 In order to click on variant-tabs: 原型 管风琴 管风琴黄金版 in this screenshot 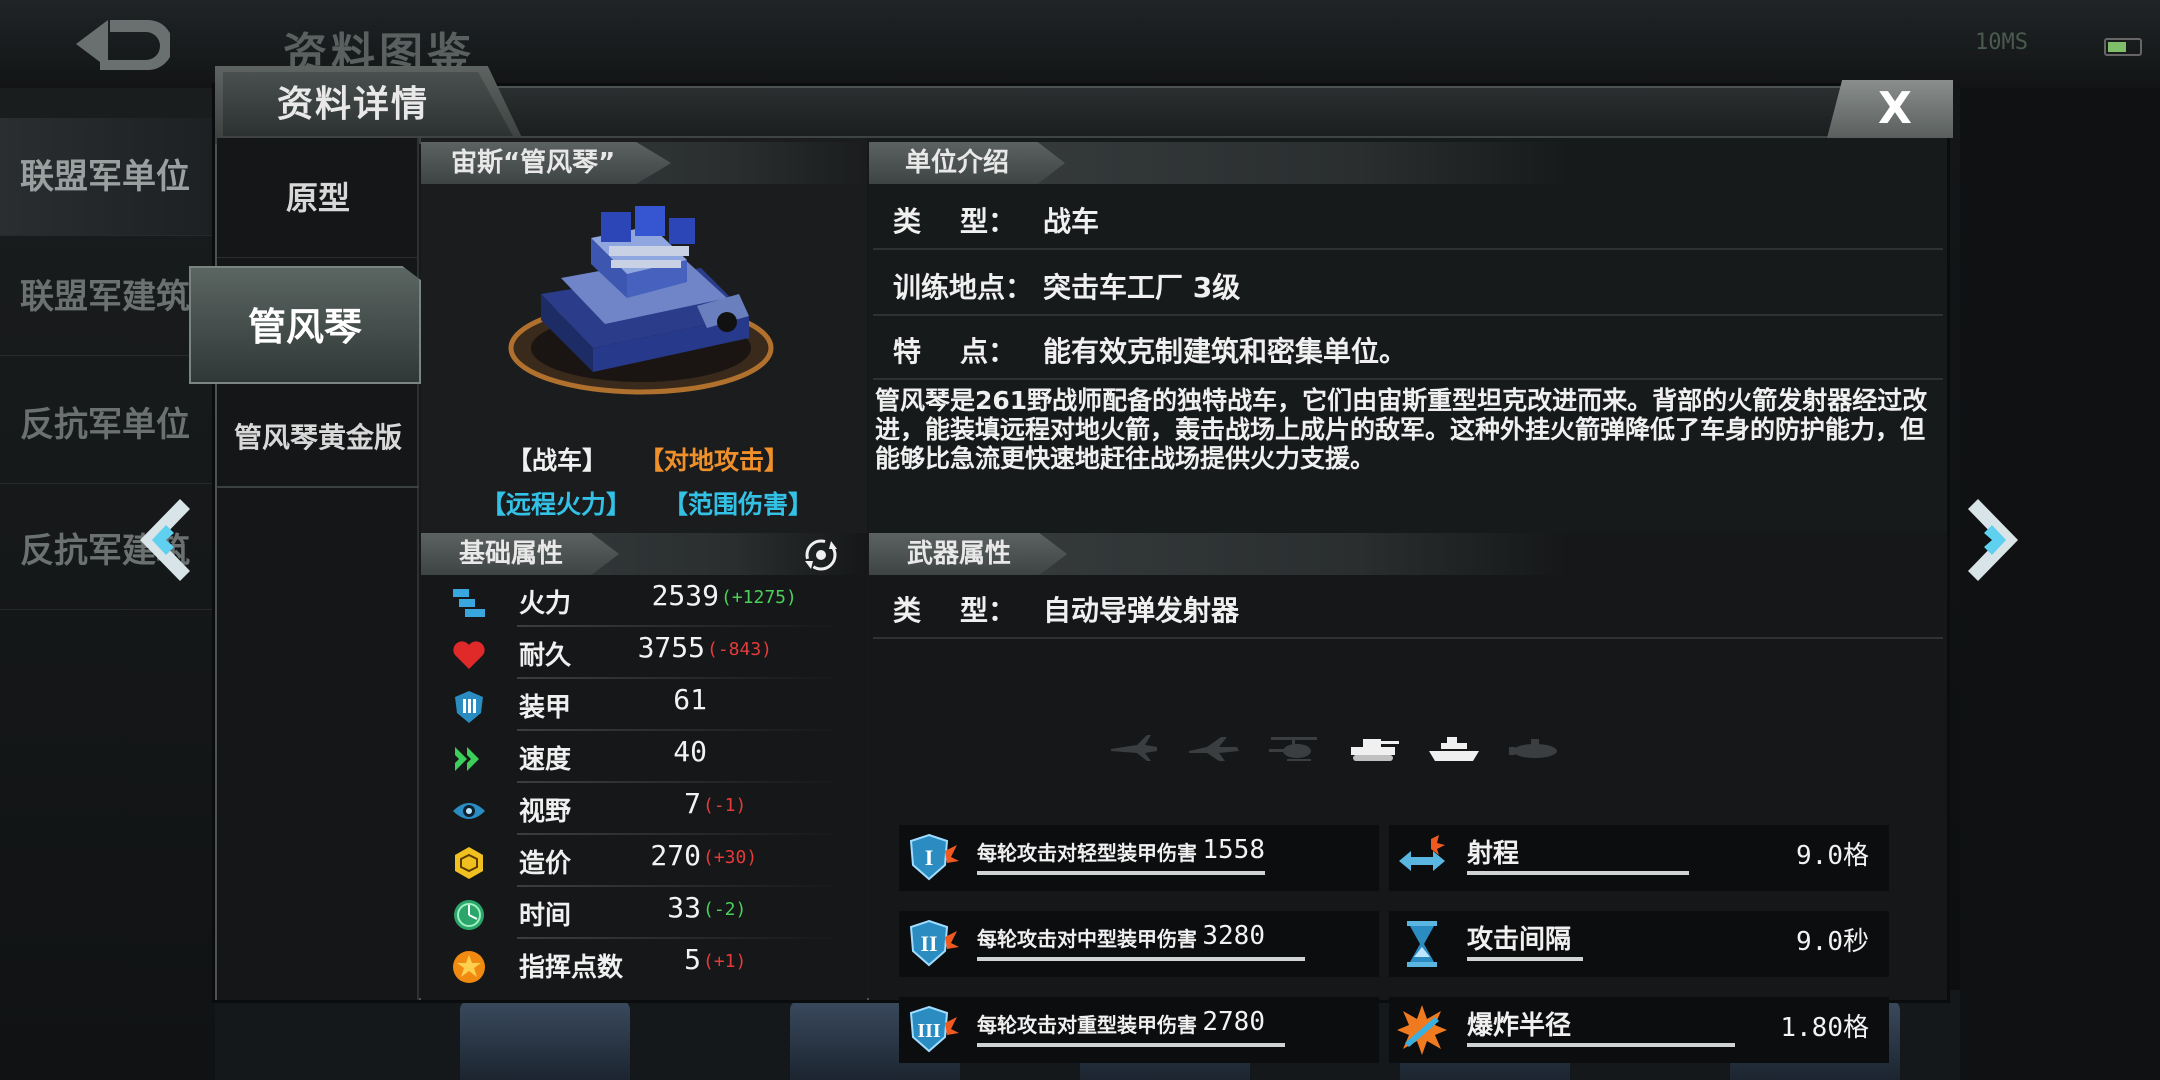, I will do `click(305, 569)`.